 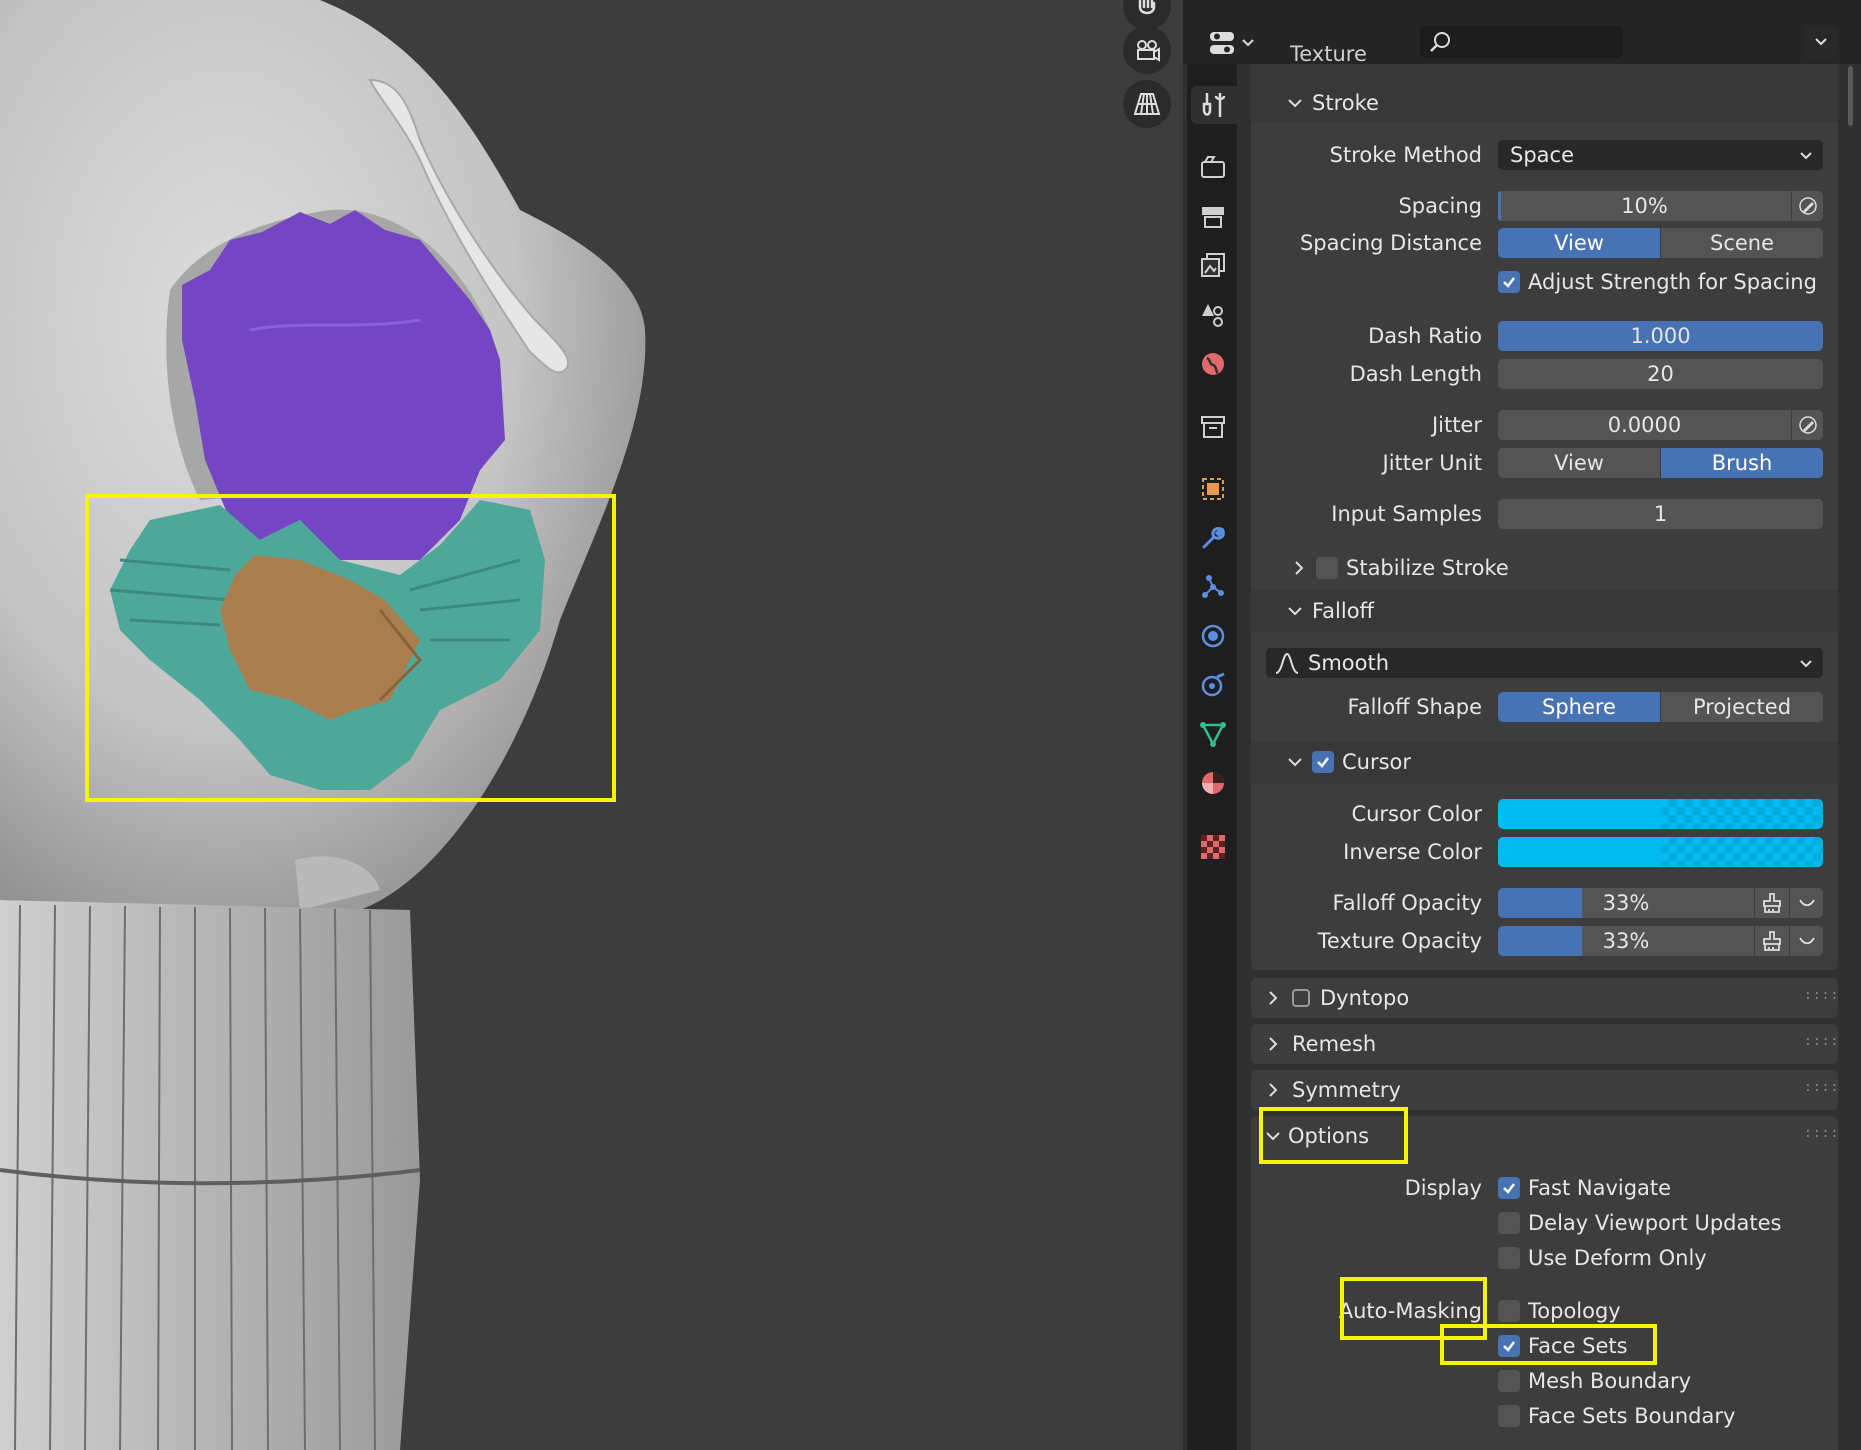 I want to click on face-sets-checkbox, so click(x=1509, y=1346).